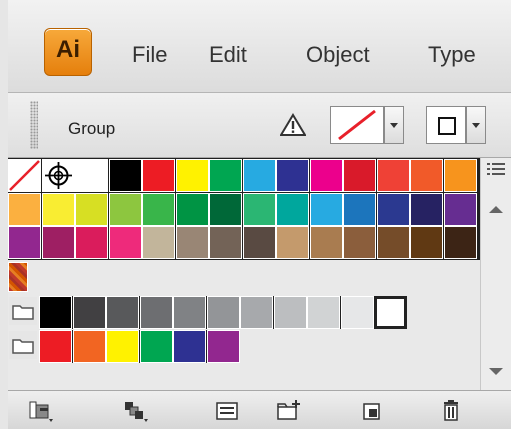 Image resolution: width=511 pixels, height=429 pixels. What do you see at coordinates (496, 209) in the screenshot?
I see `scroll-up-arrow-icon` at bounding box center [496, 209].